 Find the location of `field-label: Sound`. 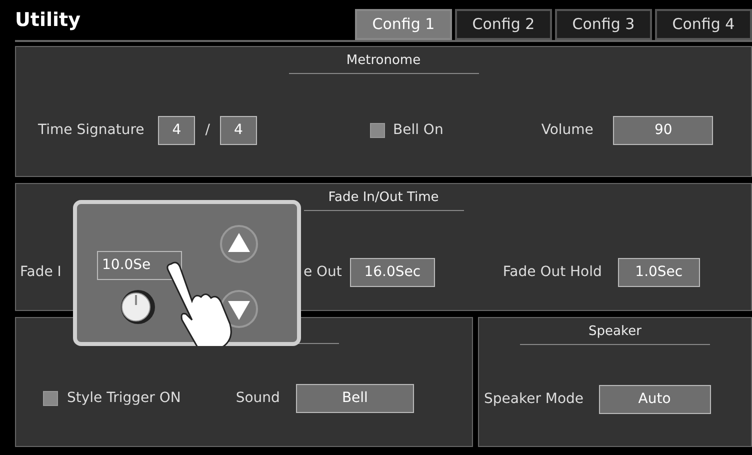

field-label: Sound is located at coordinates (258, 398).